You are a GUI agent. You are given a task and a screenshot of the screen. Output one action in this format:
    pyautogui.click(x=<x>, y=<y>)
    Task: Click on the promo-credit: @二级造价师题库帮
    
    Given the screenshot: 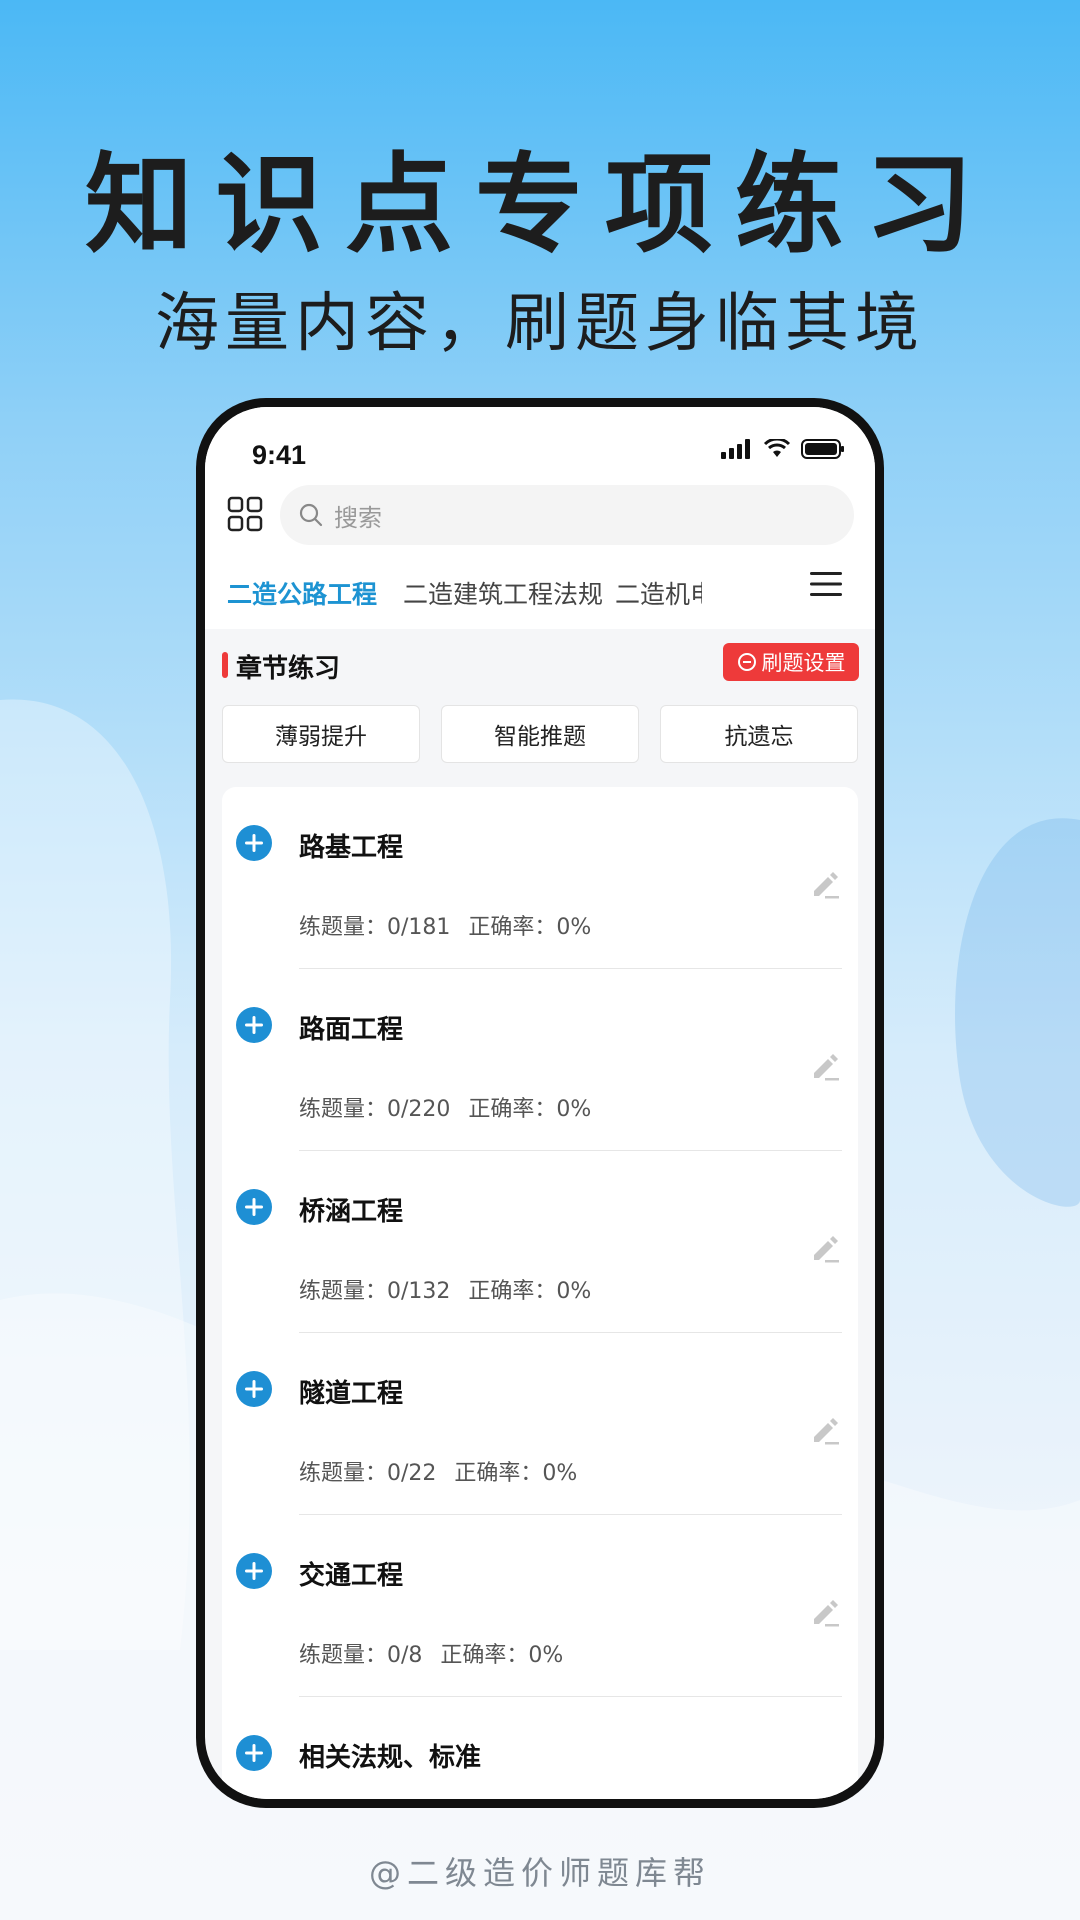 What is the action you would take?
    pyautogui.click(x=539, y=1873)
    